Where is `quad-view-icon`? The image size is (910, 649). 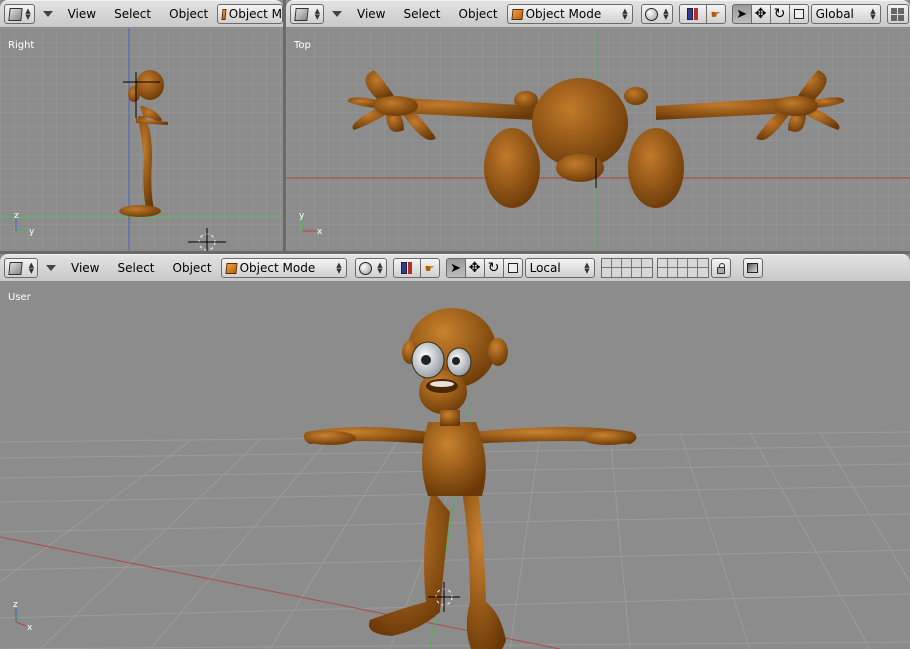 quad-view-icon is located at coordinates (898, 14).